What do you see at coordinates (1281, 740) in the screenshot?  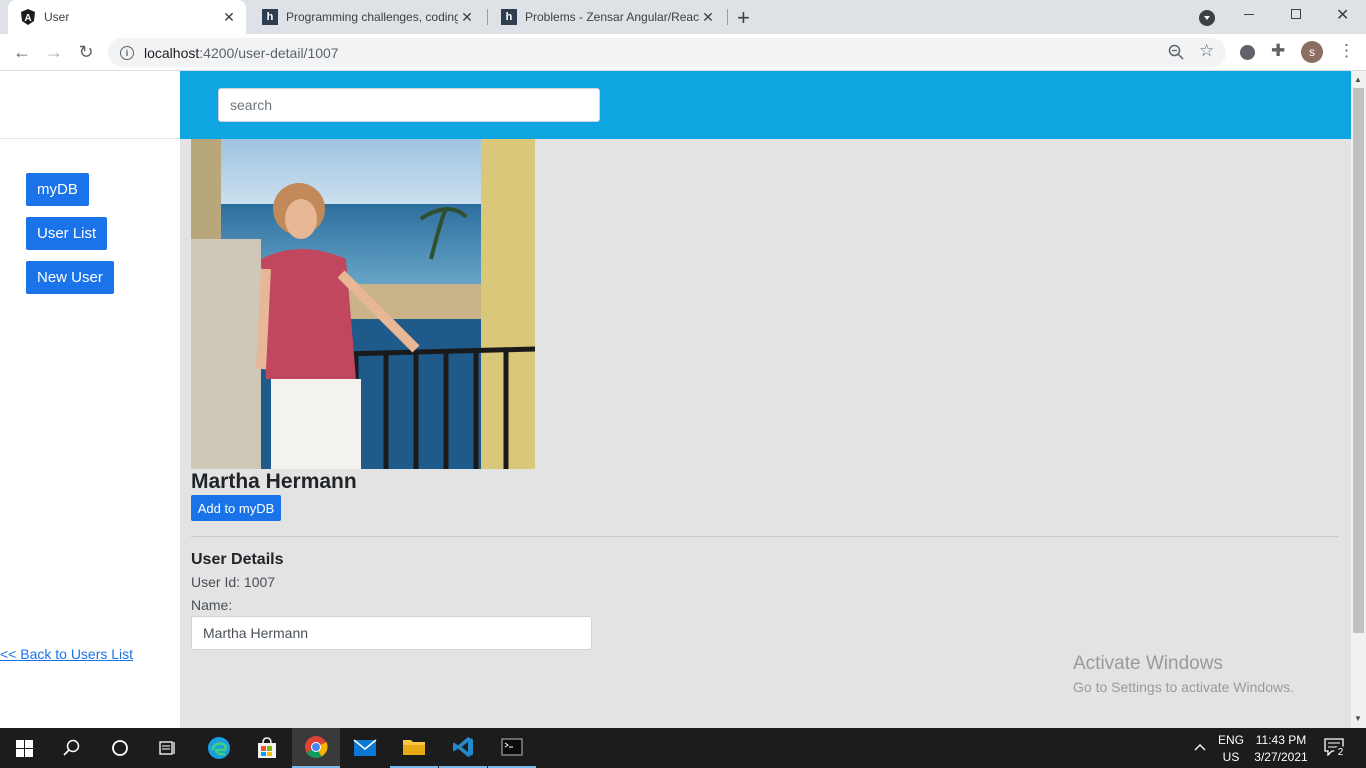 I see `clock-time: 11:43 PM` at bounding box center [1281, 740].